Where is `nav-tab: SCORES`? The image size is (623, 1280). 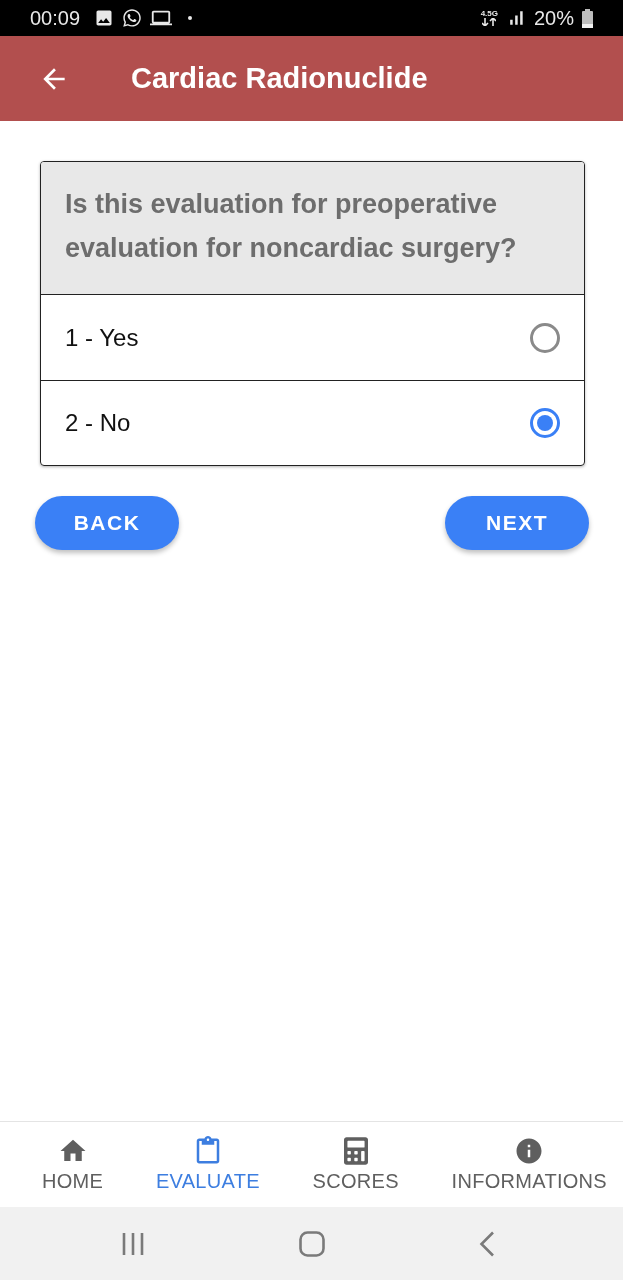
nav-tab: SCORES is located at coordinates (355, 1164).